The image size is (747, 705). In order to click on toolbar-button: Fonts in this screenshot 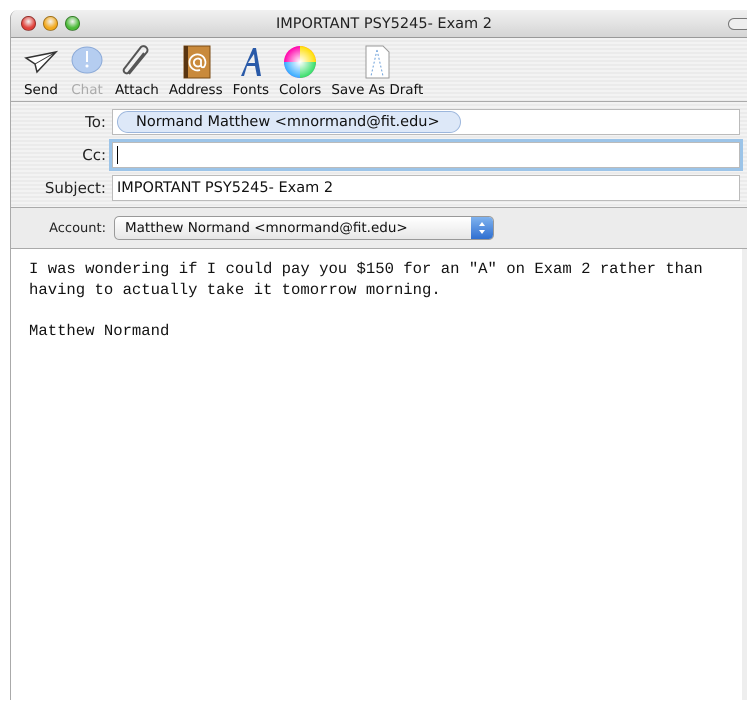, I will do `click(251, 71)`.